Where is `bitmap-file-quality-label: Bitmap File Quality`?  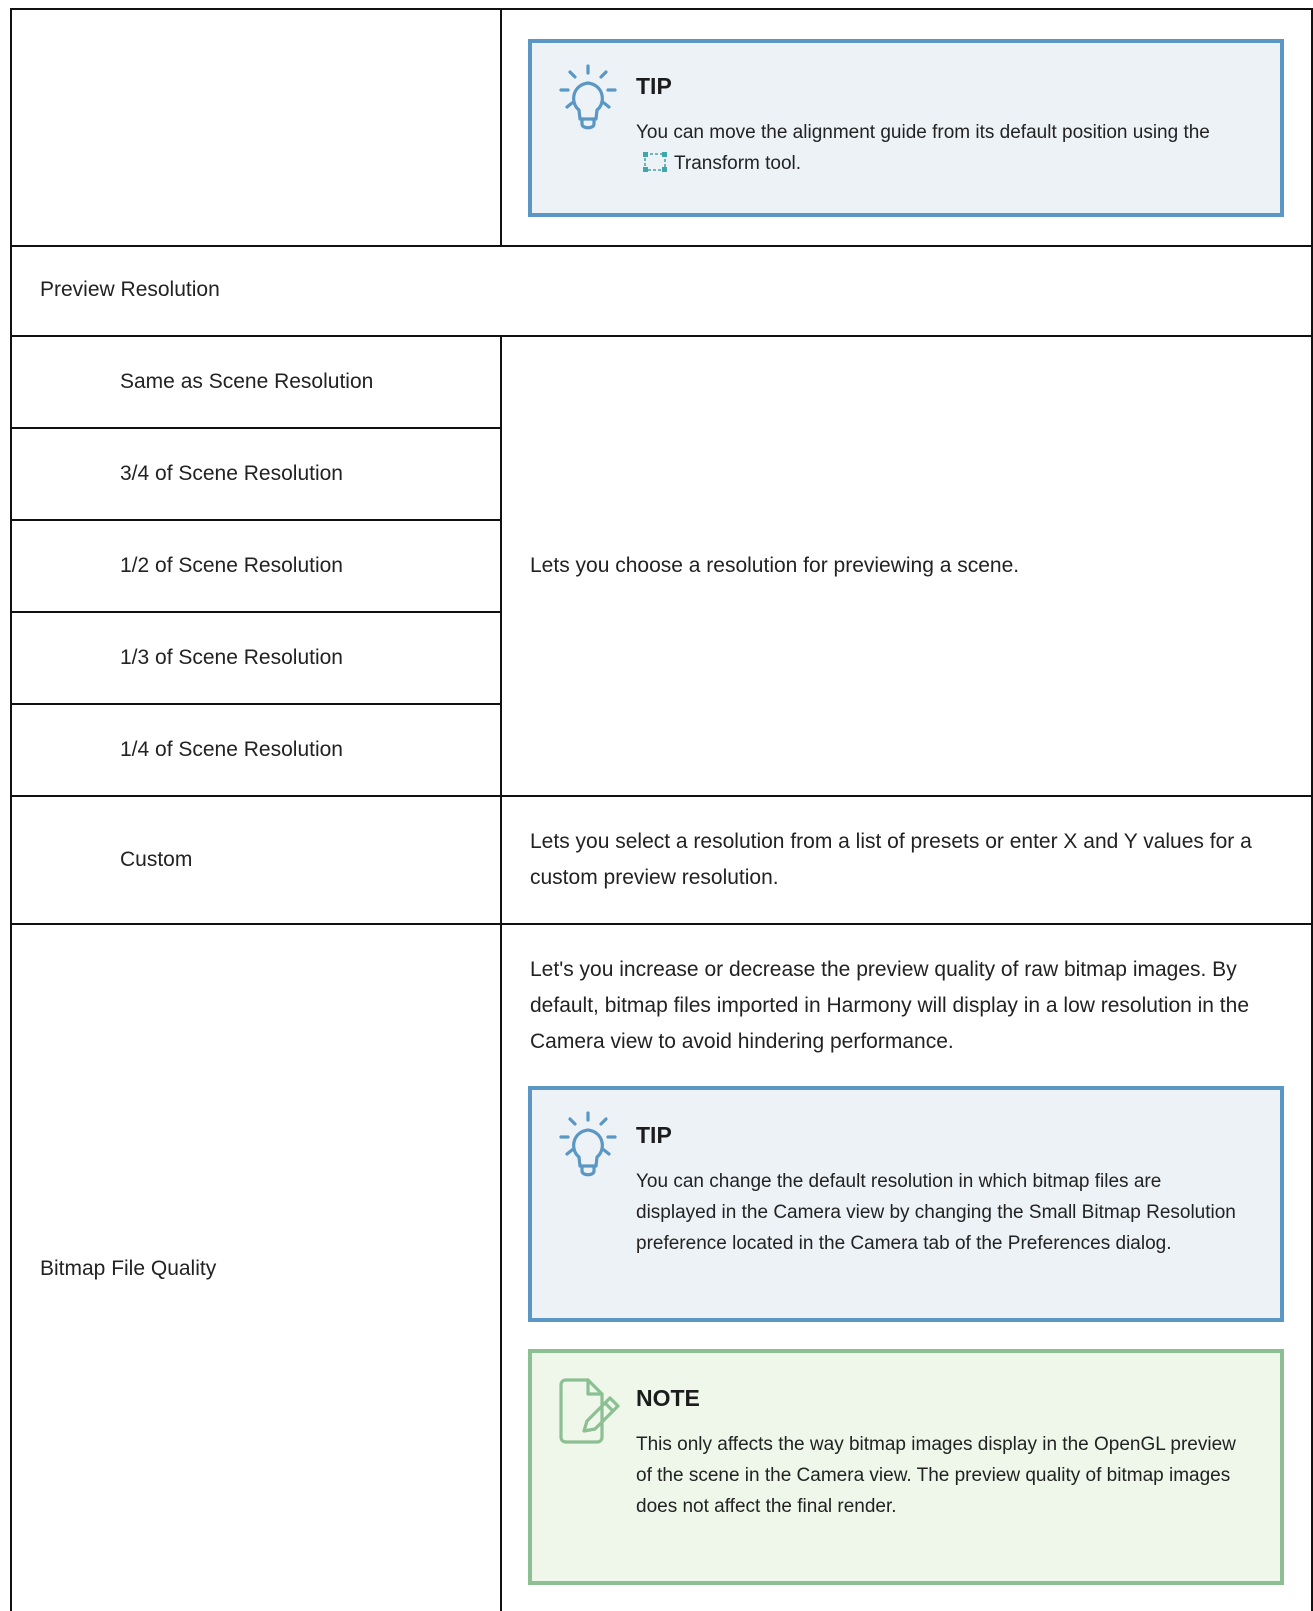 bitmap-file-quality-label: Bitmap File Quality is located at coordinates (128, 1268).